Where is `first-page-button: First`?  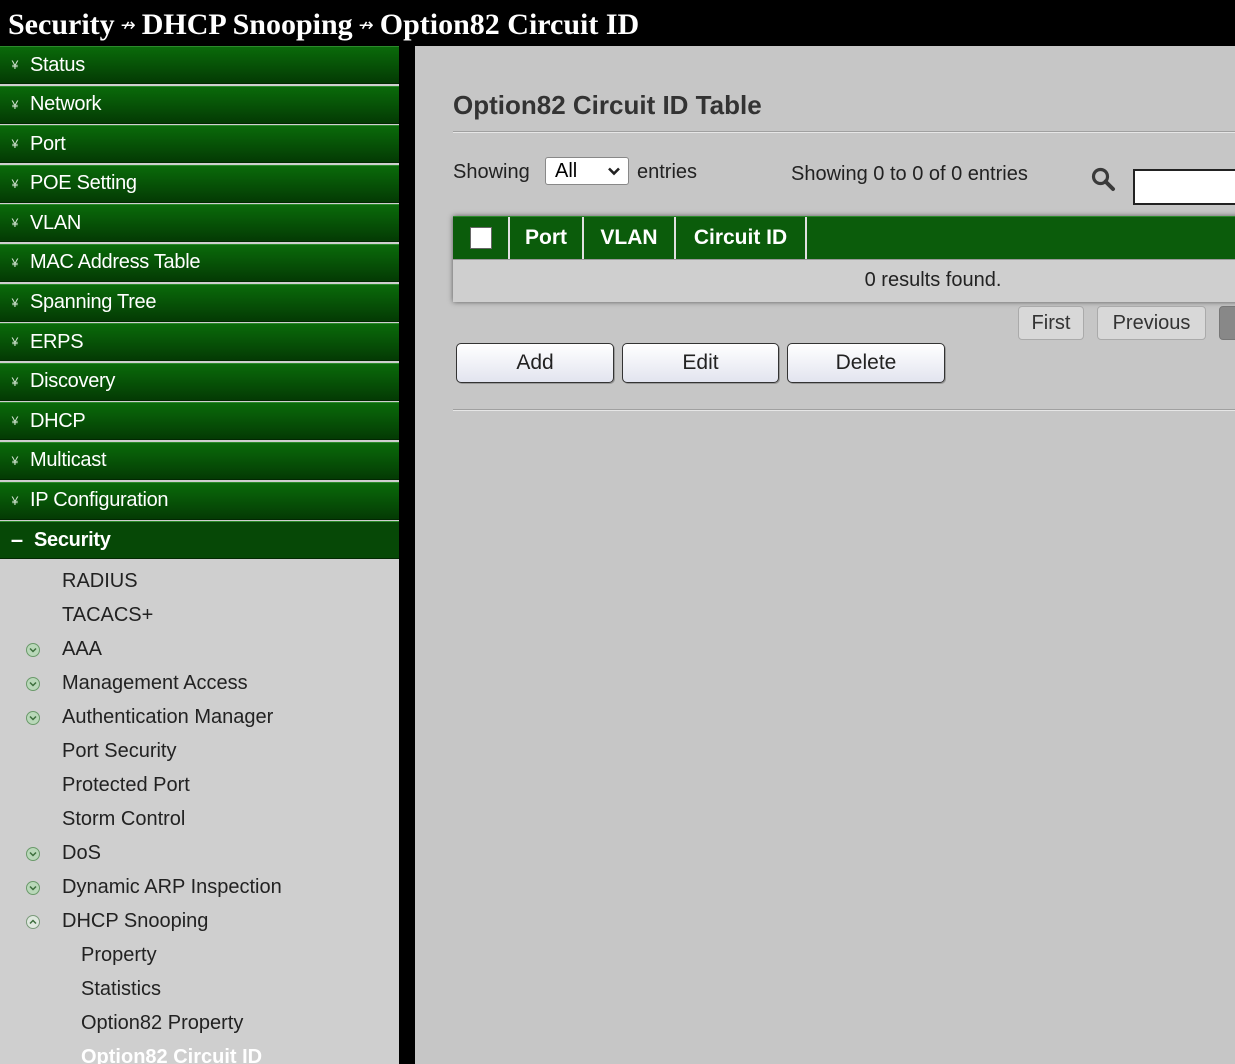 first-page-button: First is located at coordinates (1051, 323).